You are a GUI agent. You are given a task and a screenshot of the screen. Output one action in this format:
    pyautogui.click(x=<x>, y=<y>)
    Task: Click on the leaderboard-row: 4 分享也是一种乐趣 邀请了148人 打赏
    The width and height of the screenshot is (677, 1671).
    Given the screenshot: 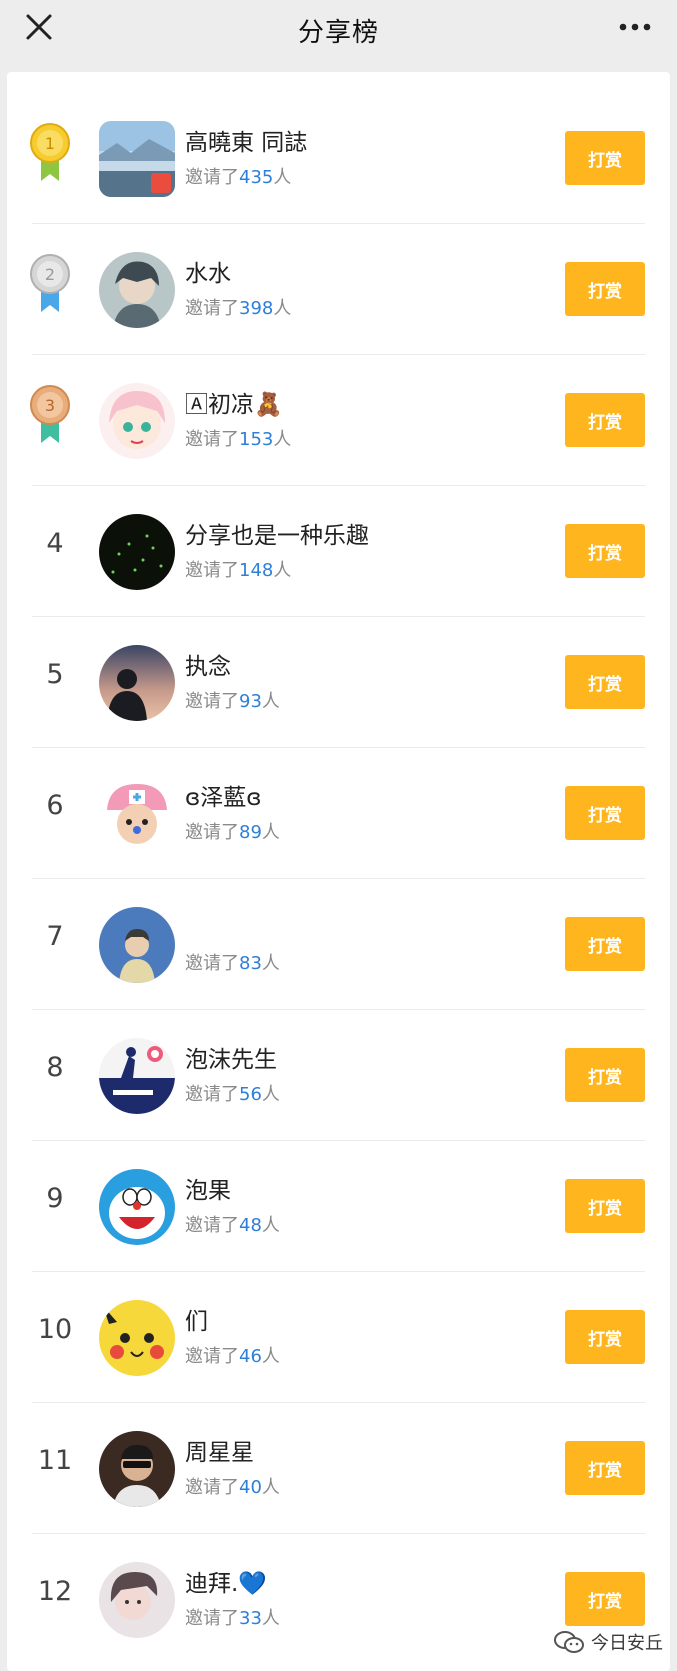 What is the action you would take?
    pyautogui.click(x=338, y=551)
    